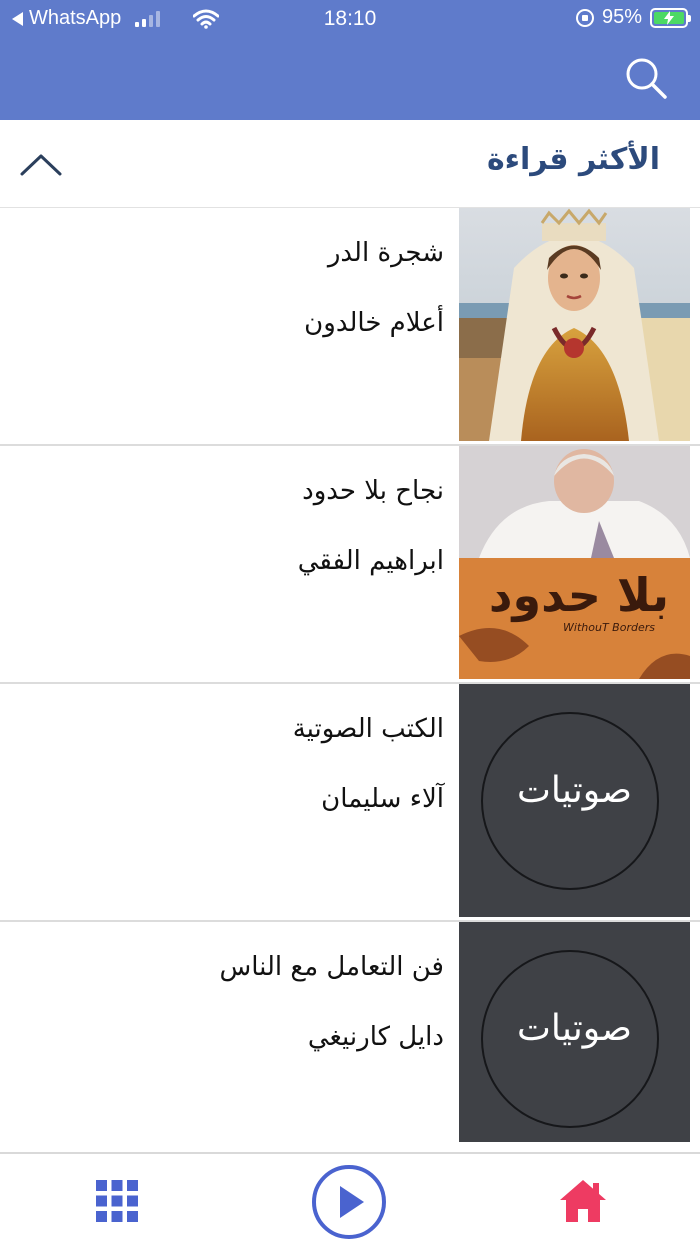 The height and width of the screenshot is (1244, 700). Describe the element at coordinates (646, 78) in the screenshot. I see `search-icon` at that location.